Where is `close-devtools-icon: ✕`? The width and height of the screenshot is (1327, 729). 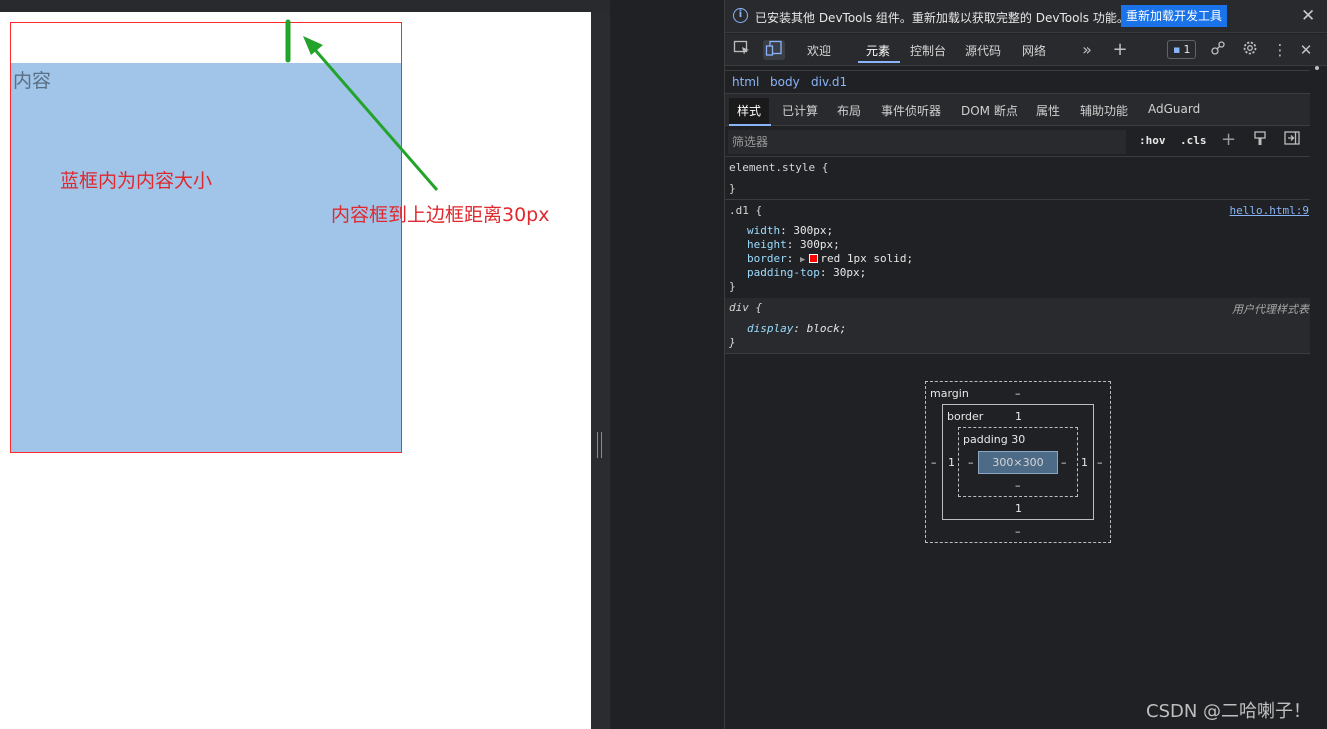
close-devtools-icon: ✕ is located at coordinates (1306, 50).